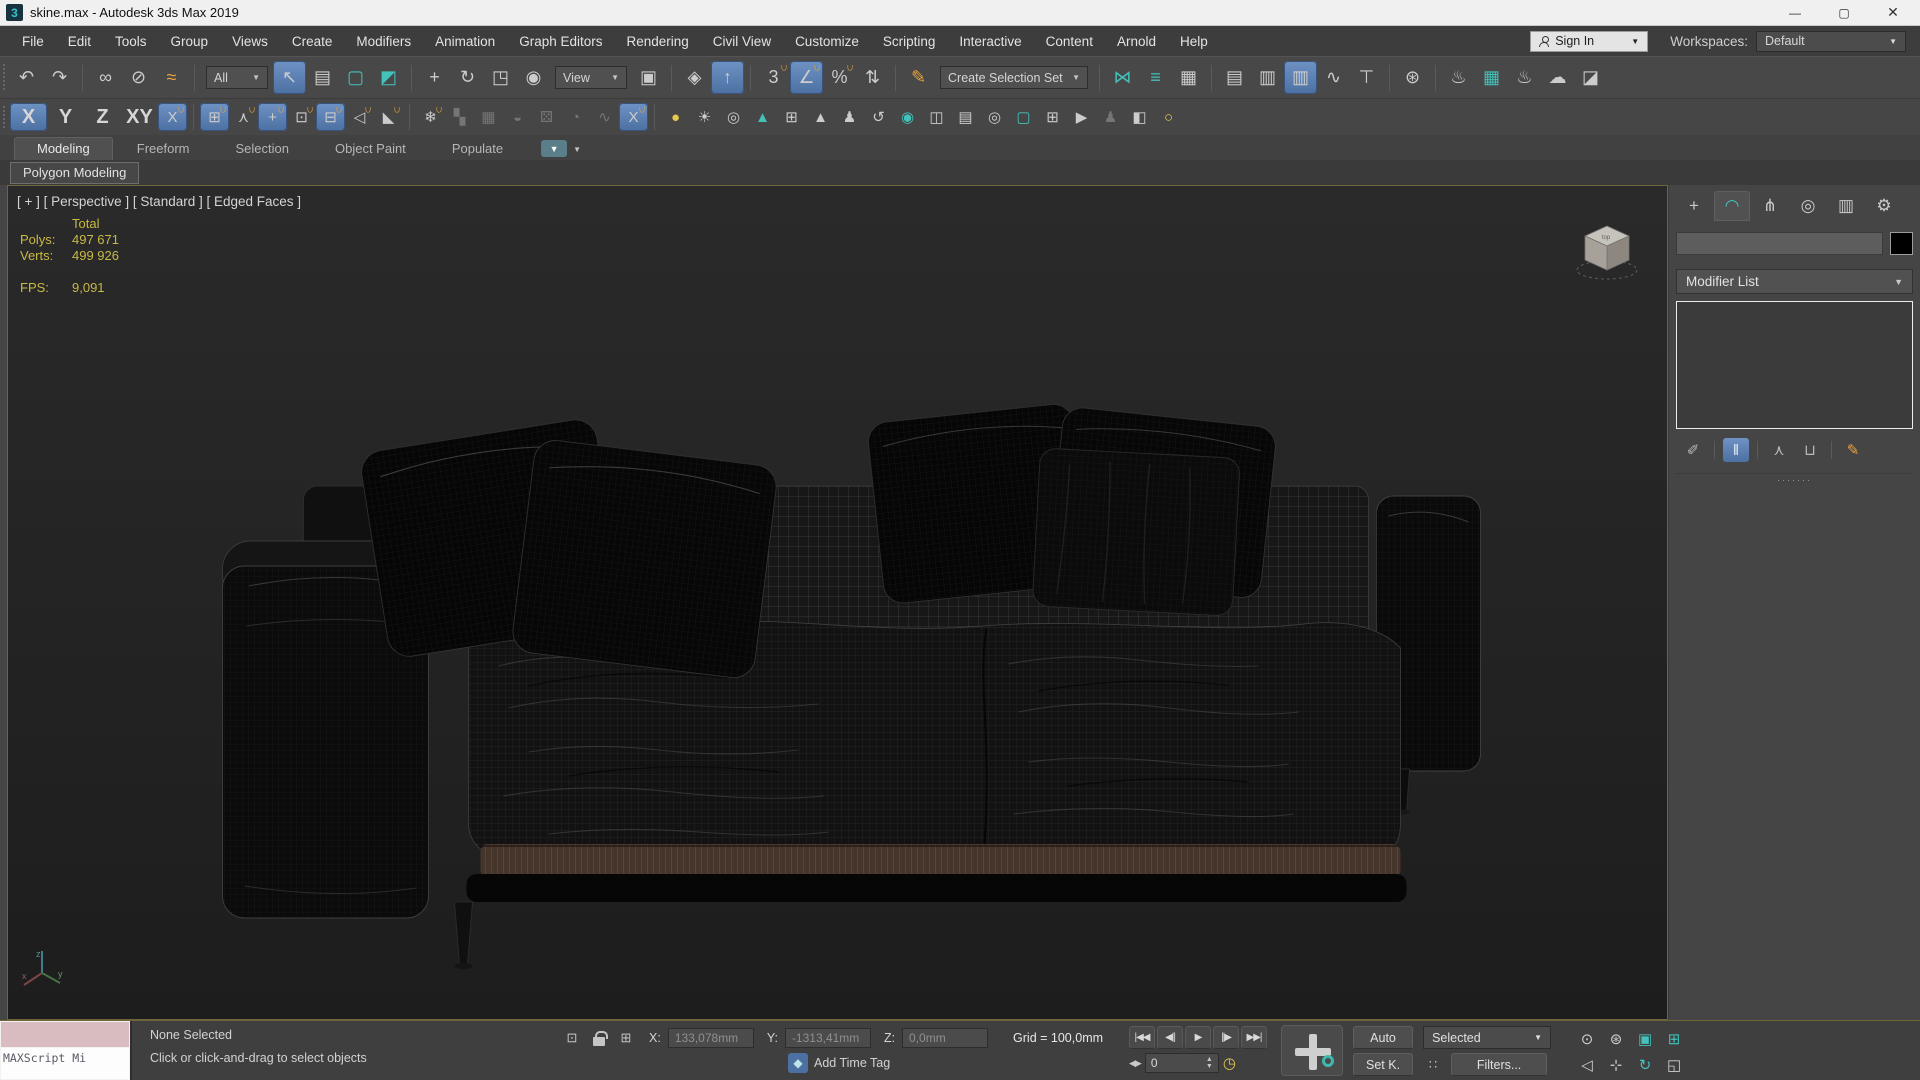  What do you see at coordinates (26, 77) in the screenshot?
I see `undo-button: ↶` at bounding box center [26, 77].